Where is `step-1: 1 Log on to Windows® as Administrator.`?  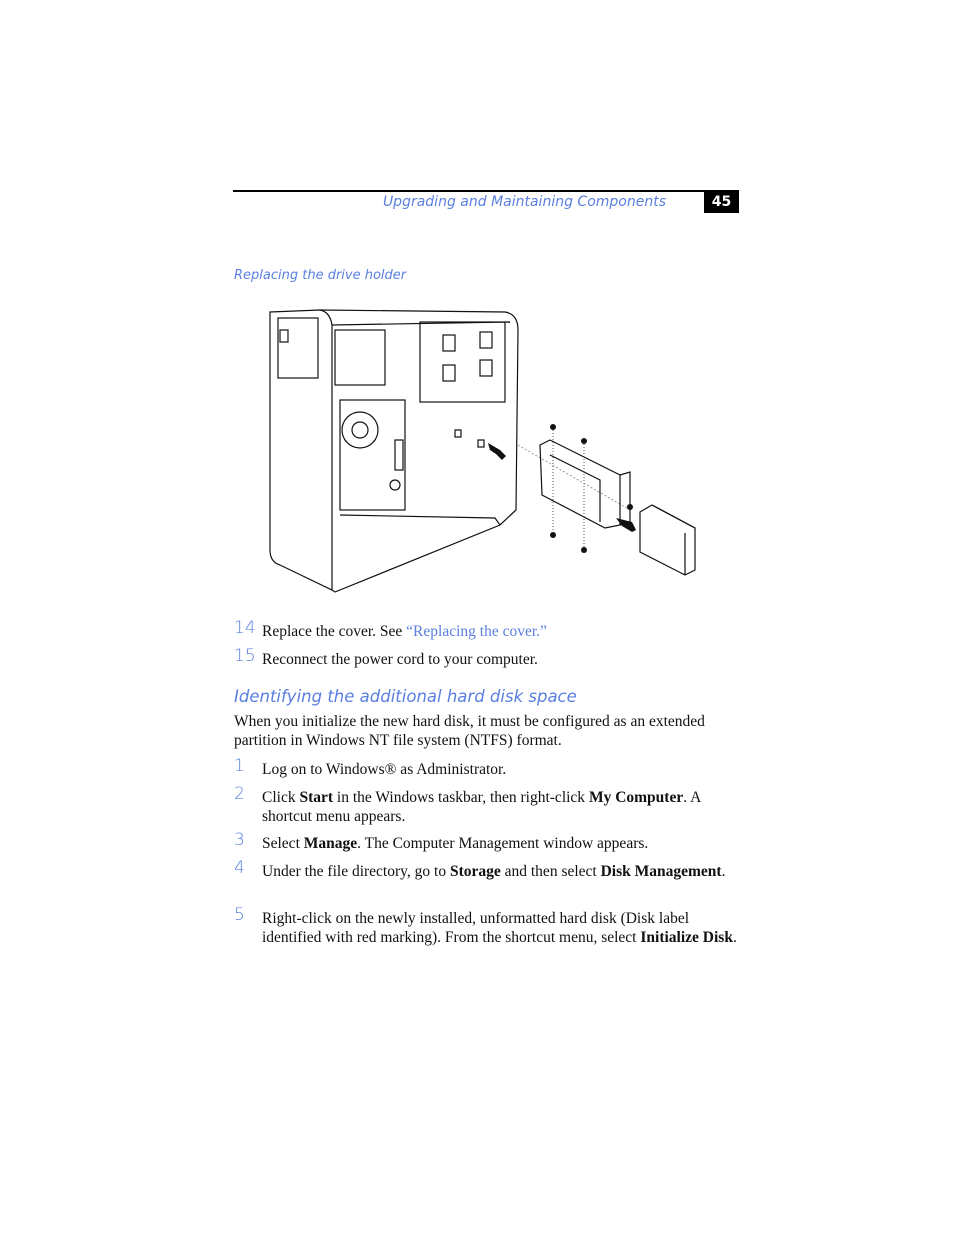
step-1: 1 Log on to Windows® as Administrator. is located at coordinates (486, 767).